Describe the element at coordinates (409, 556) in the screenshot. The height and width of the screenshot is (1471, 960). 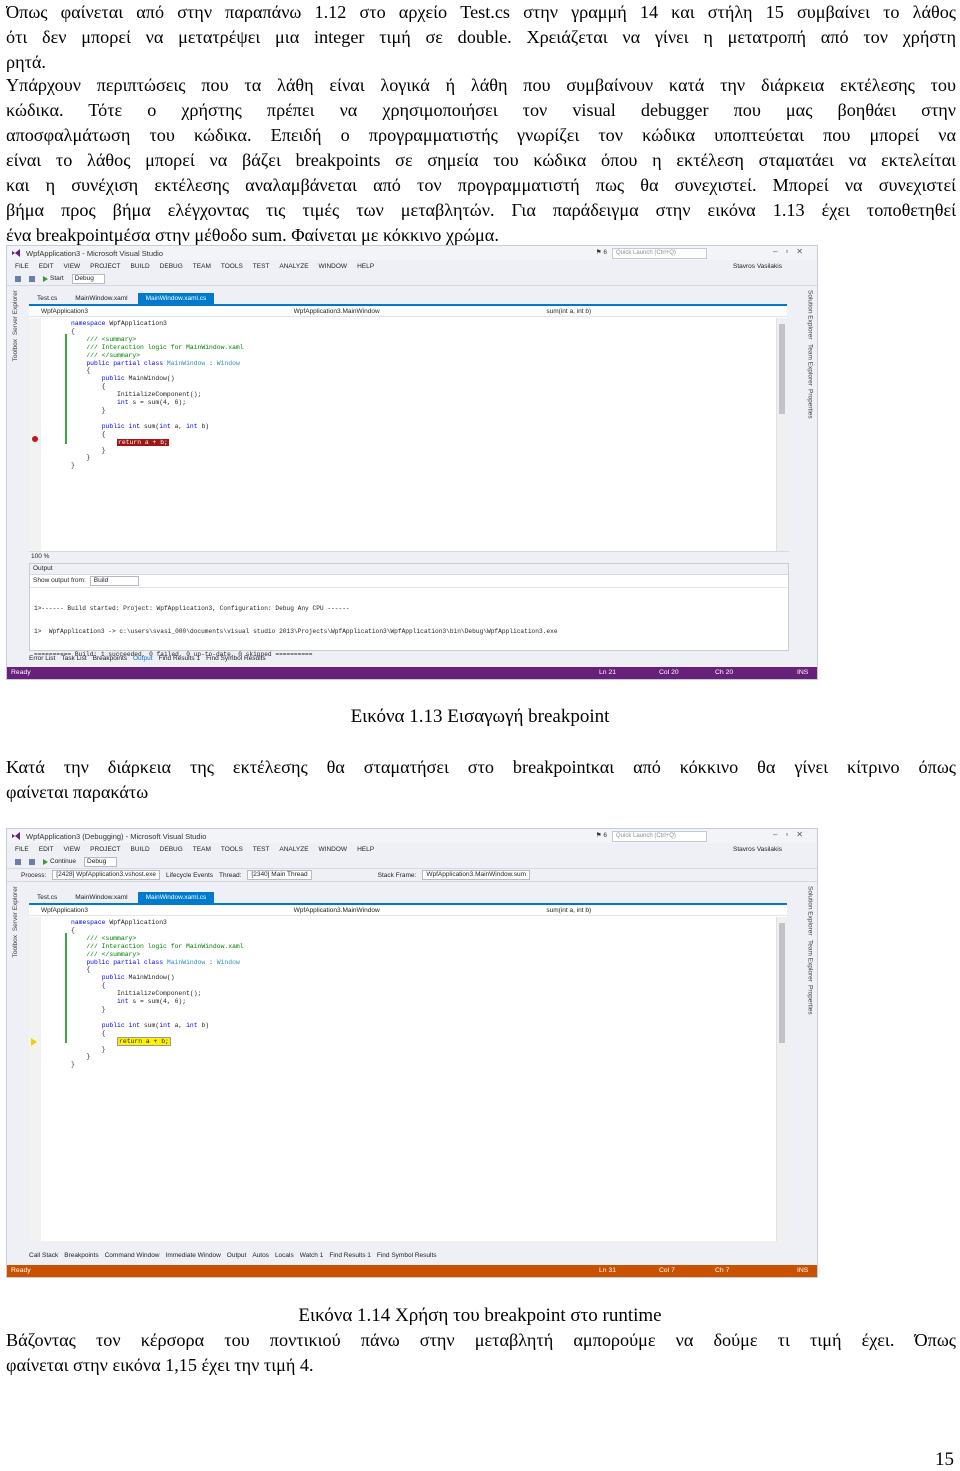
I see `zoom-level: 100 %` at that location.